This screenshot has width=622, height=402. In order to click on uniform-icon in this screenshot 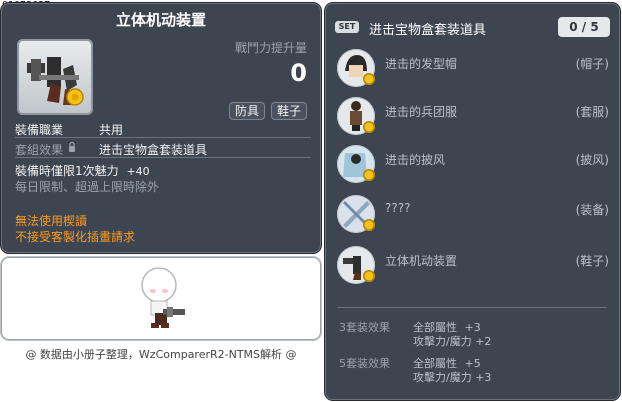, I will do `click(356, 116)`.